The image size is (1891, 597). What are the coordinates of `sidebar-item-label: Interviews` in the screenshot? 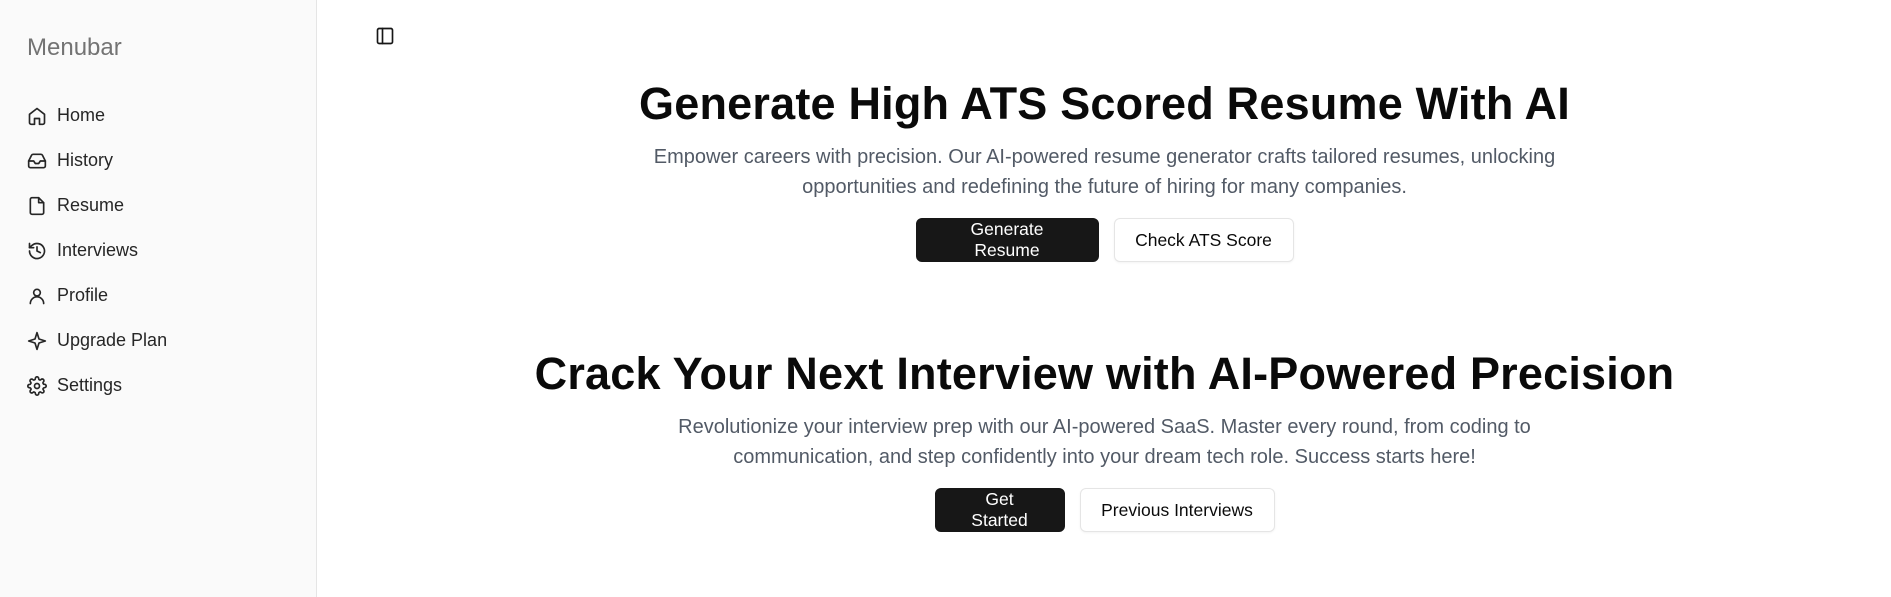 It's located at (98, 250).